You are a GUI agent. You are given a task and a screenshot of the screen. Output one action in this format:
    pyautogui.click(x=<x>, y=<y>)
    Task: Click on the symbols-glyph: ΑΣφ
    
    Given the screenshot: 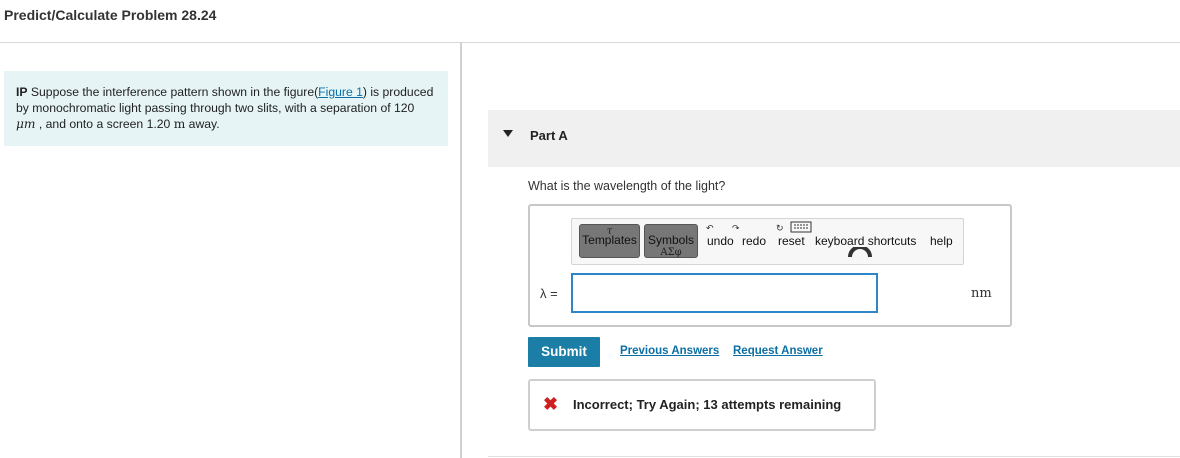 What is the action you would take?
    pyautogui.click(x=671, y=252)
    